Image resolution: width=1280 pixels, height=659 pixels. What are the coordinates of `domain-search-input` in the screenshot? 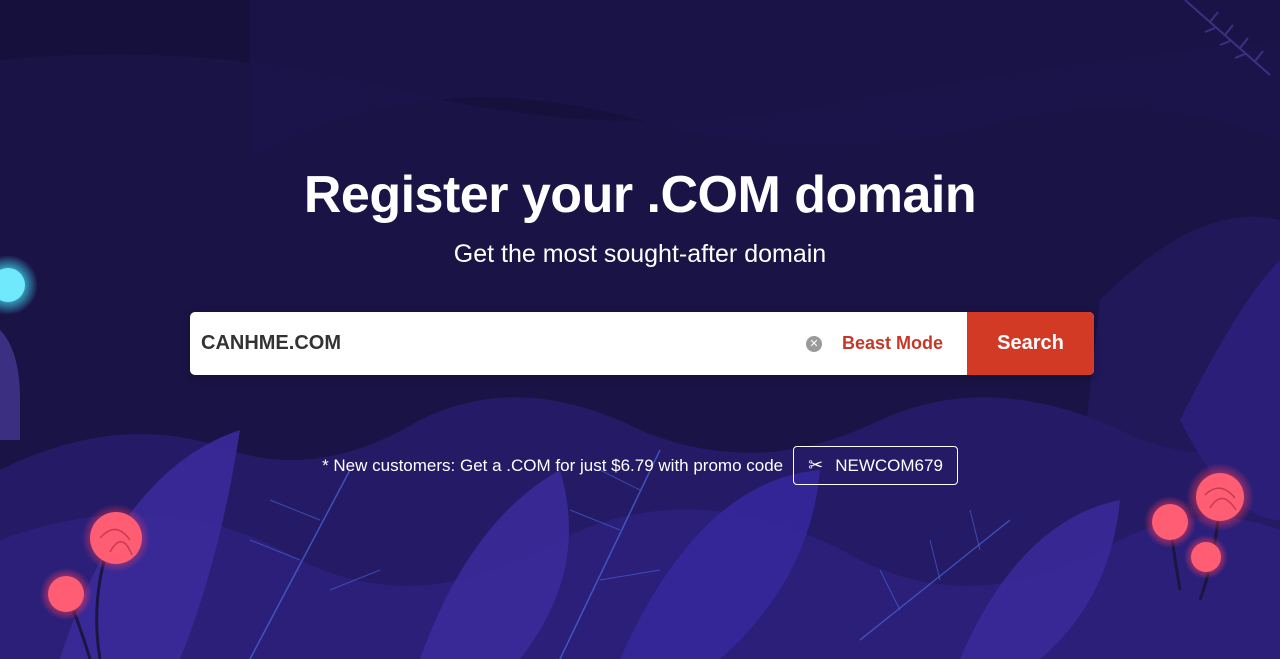 It's located at (498, 343).